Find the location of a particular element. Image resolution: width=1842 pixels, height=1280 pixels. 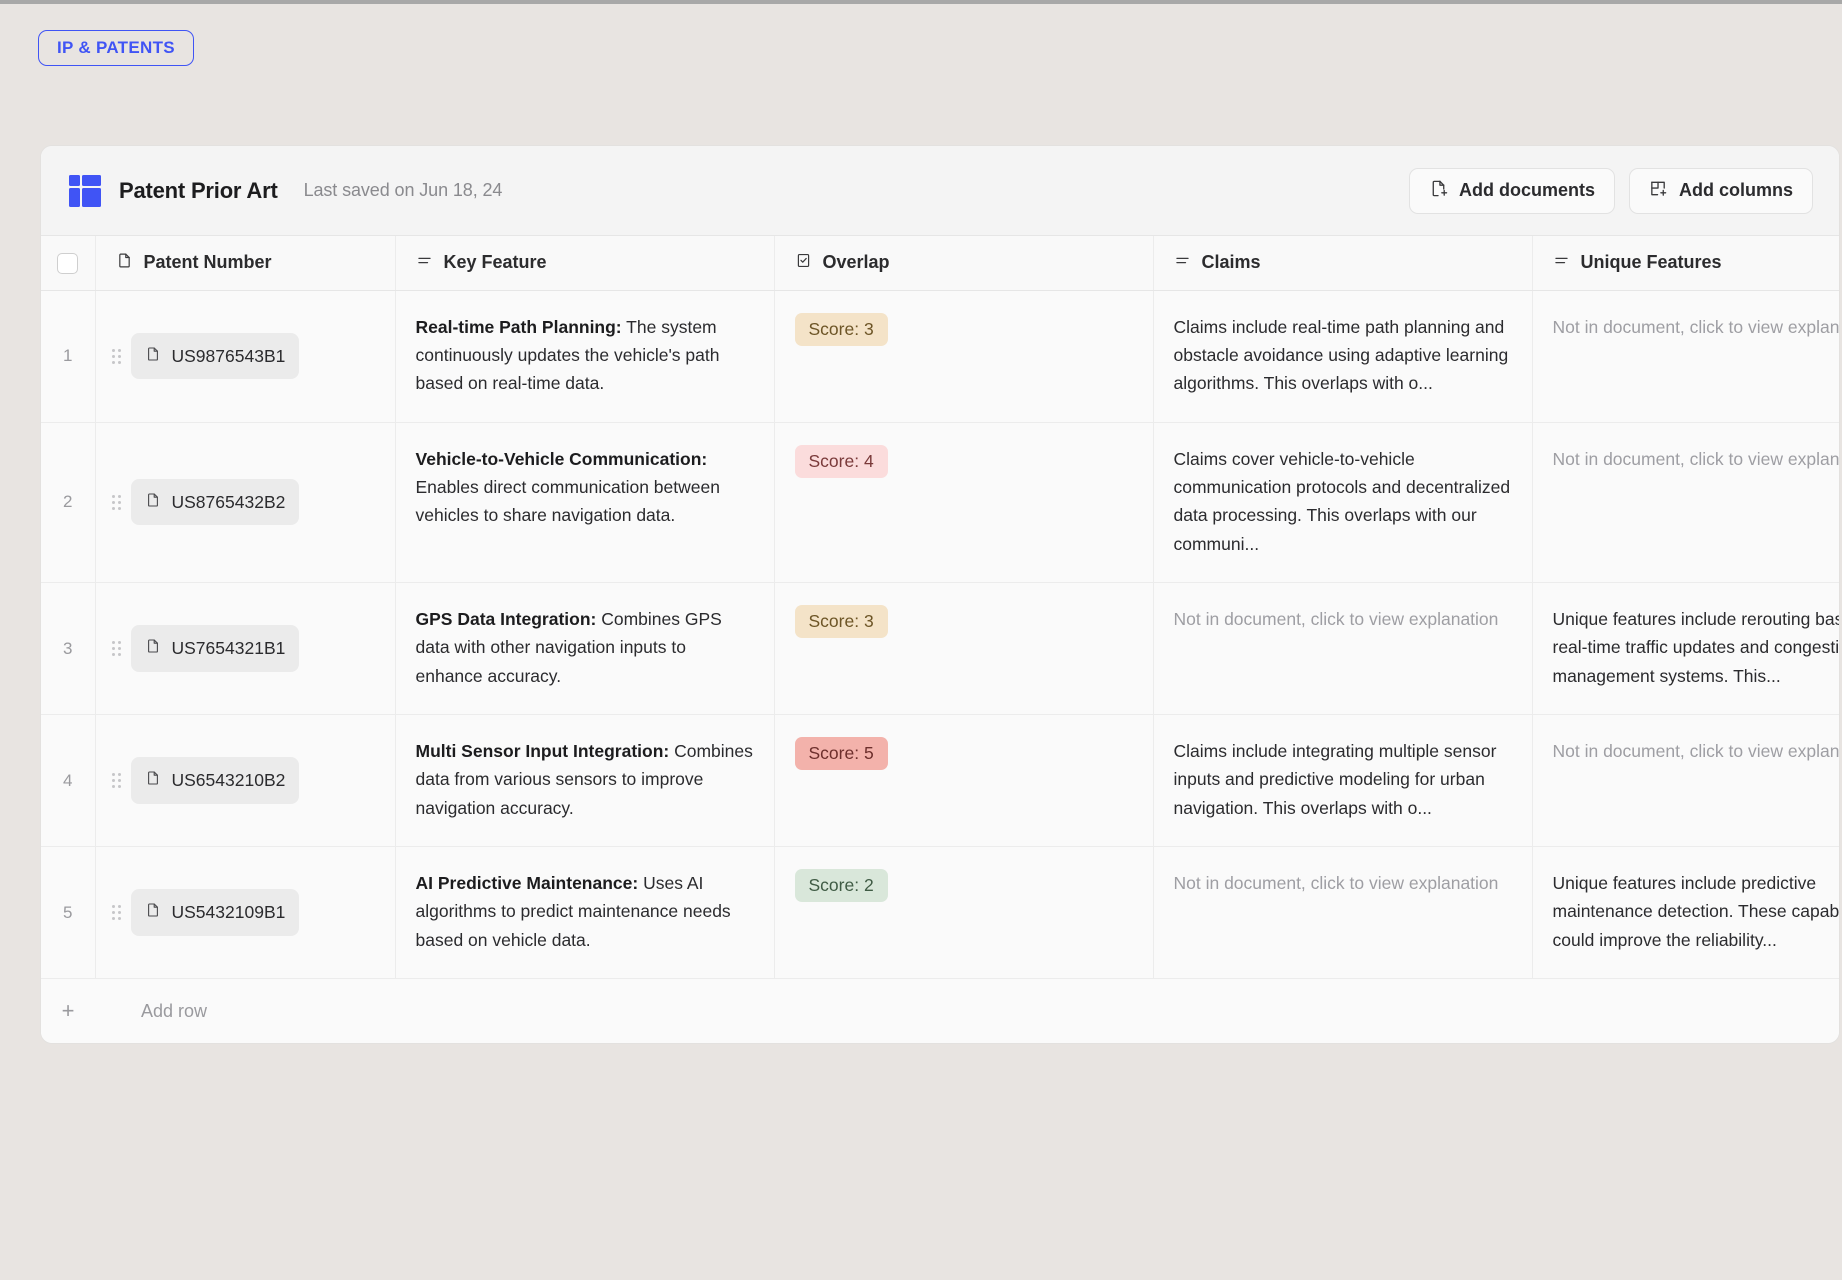

column-header-overlap: Overlap is located at coordinates (964, 263).